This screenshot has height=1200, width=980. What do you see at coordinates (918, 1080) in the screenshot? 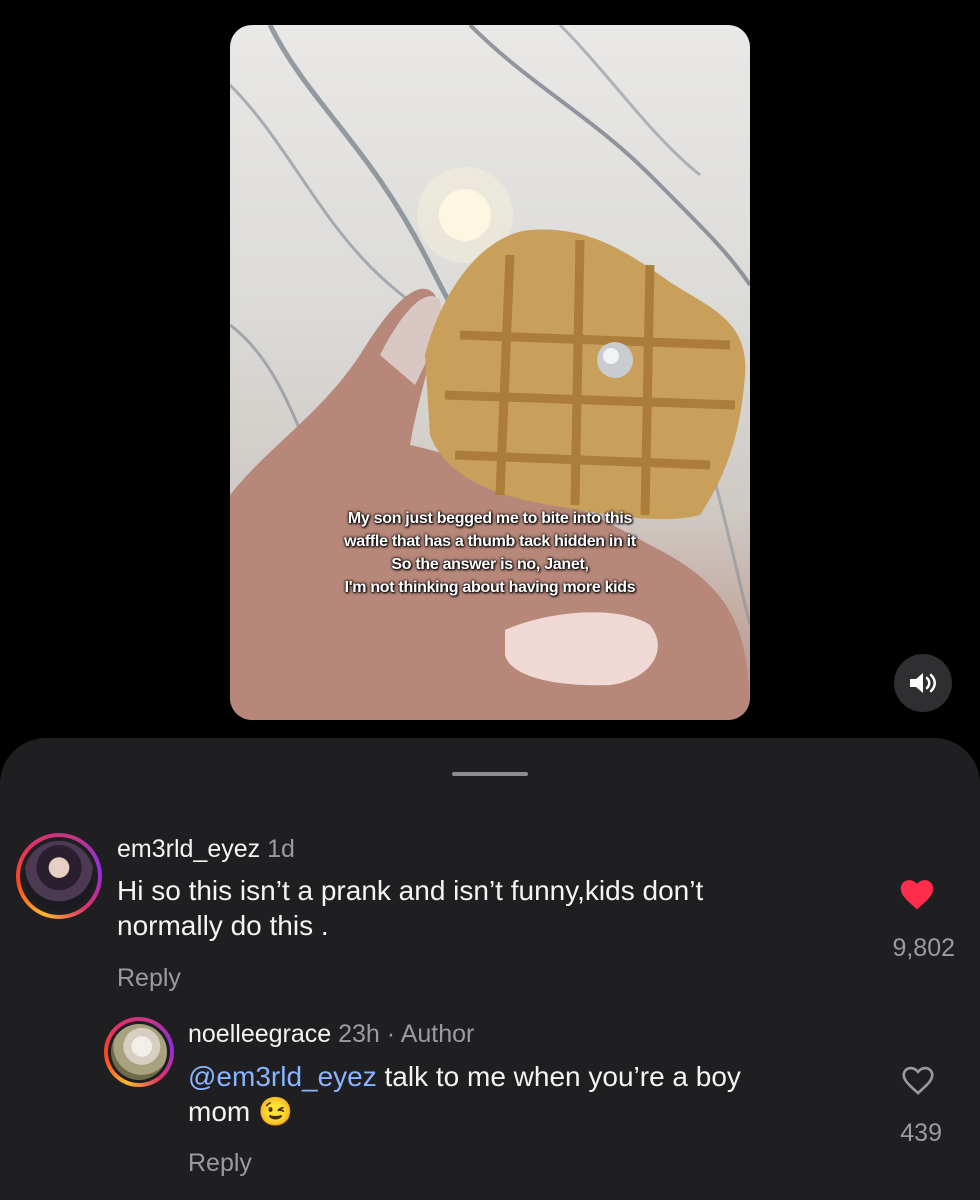
I see `heart-outline-icon` at bounding box center [918, 1080].